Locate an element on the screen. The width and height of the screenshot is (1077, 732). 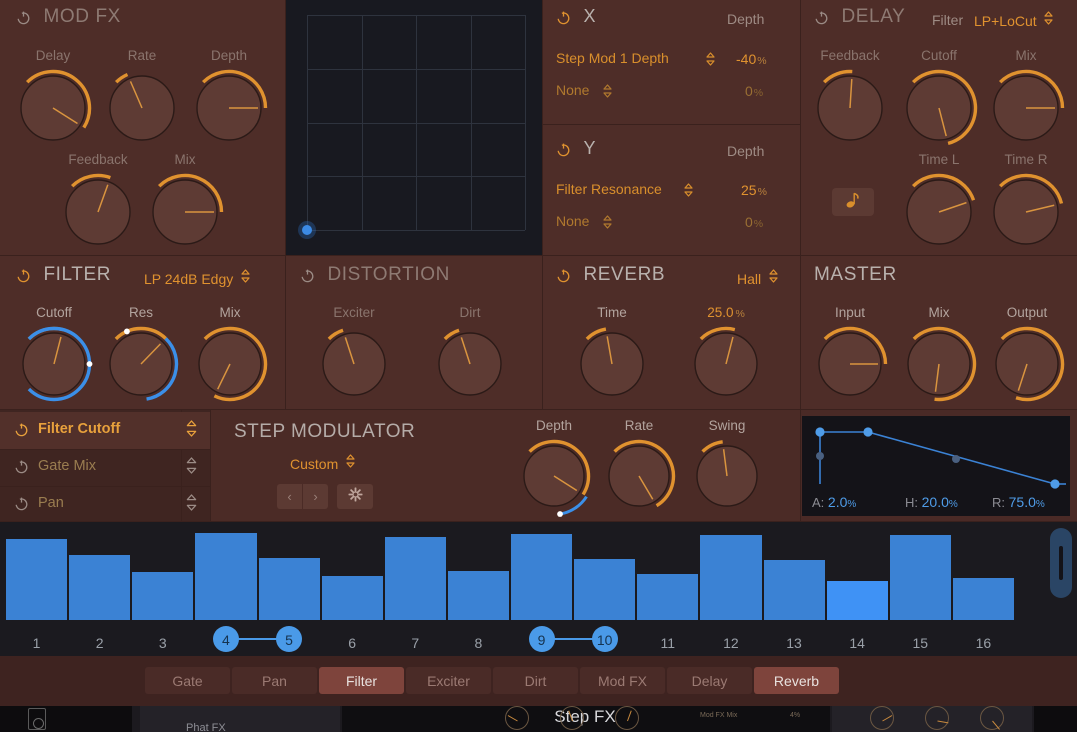
knob-stepmod-depth: Depth is located at coordinates (554, 467).